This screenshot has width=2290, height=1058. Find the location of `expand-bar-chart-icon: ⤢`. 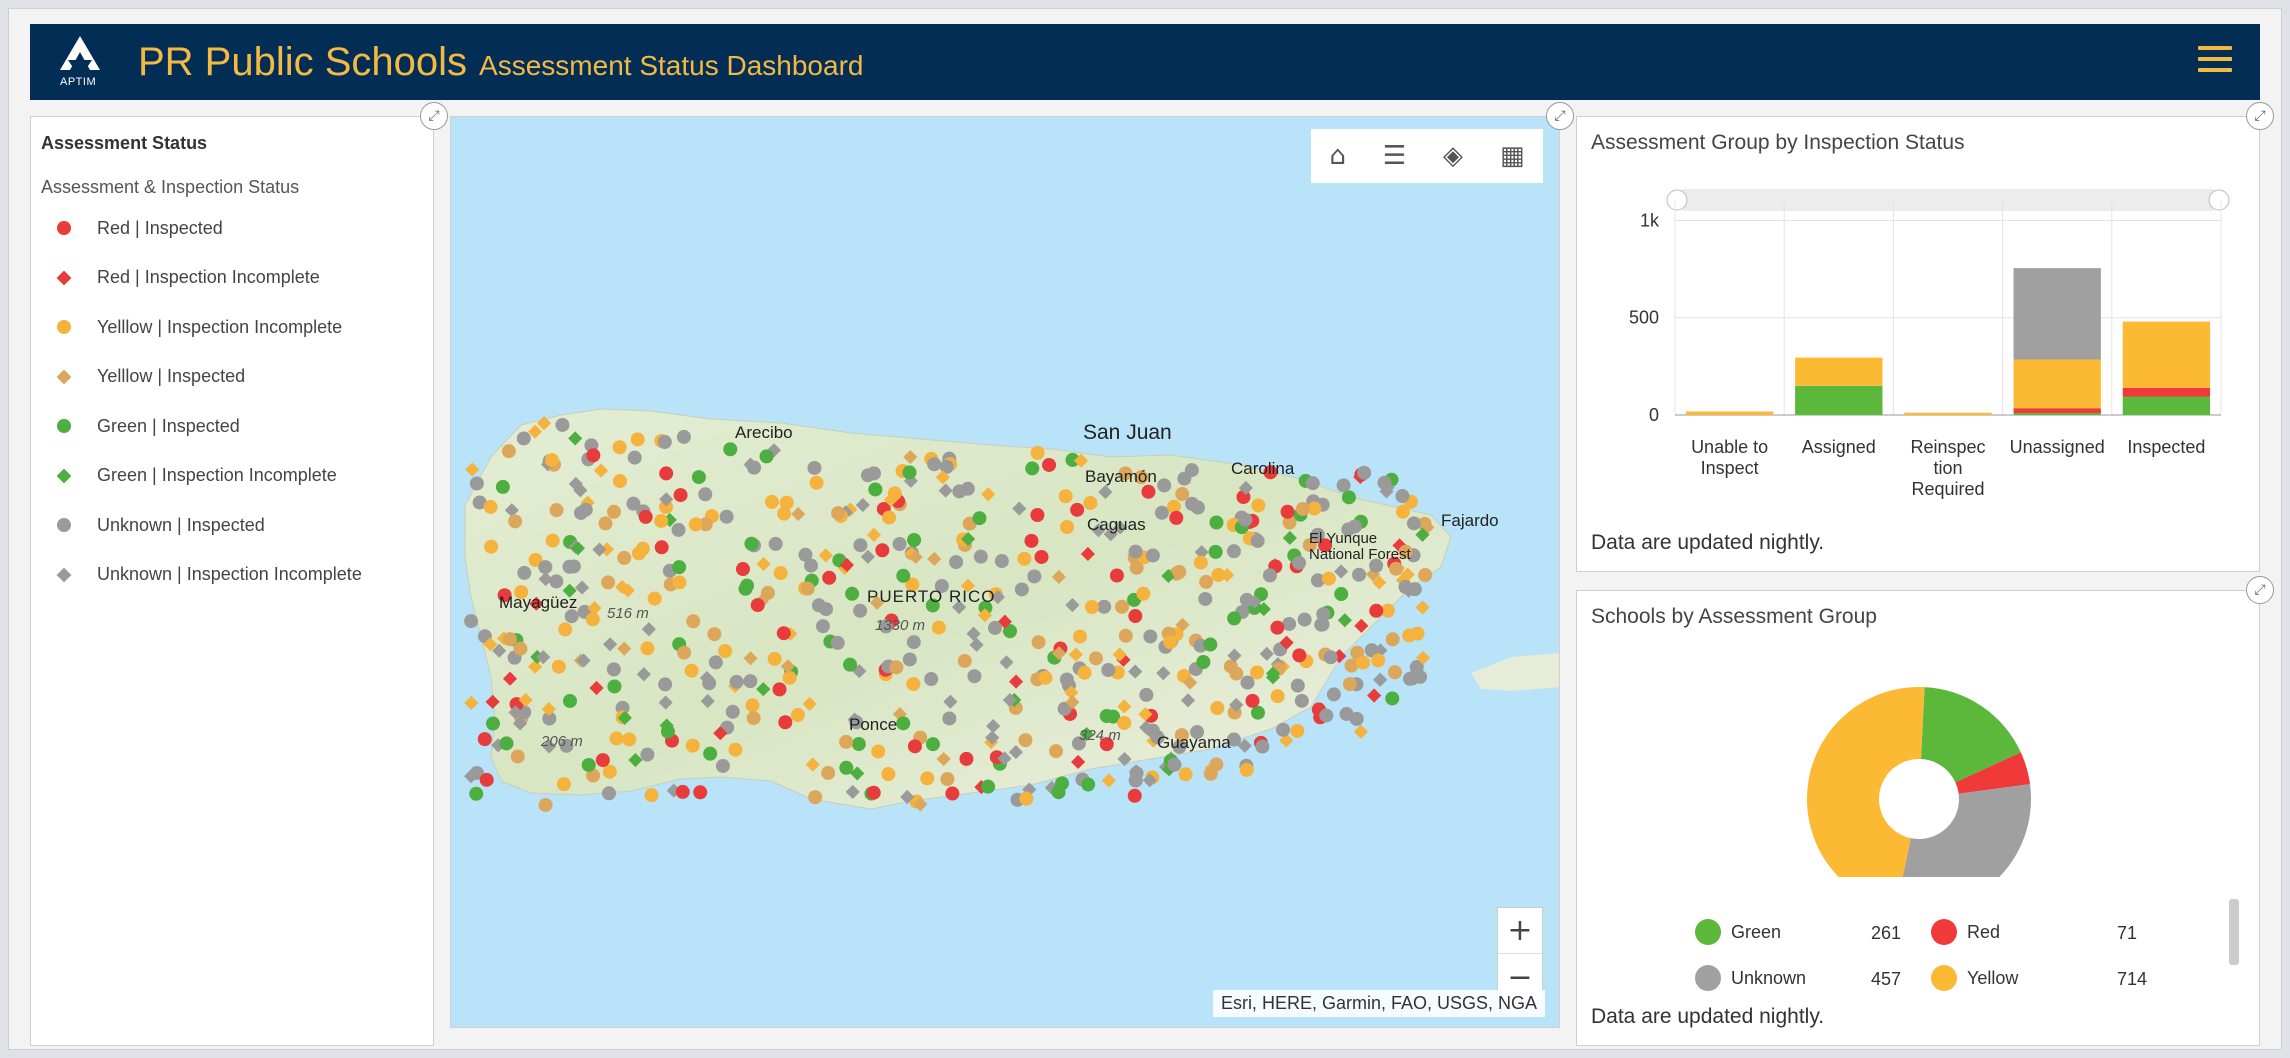

expand-bar-chart-icon: ⤢ is located at coordinates (2260, 116).